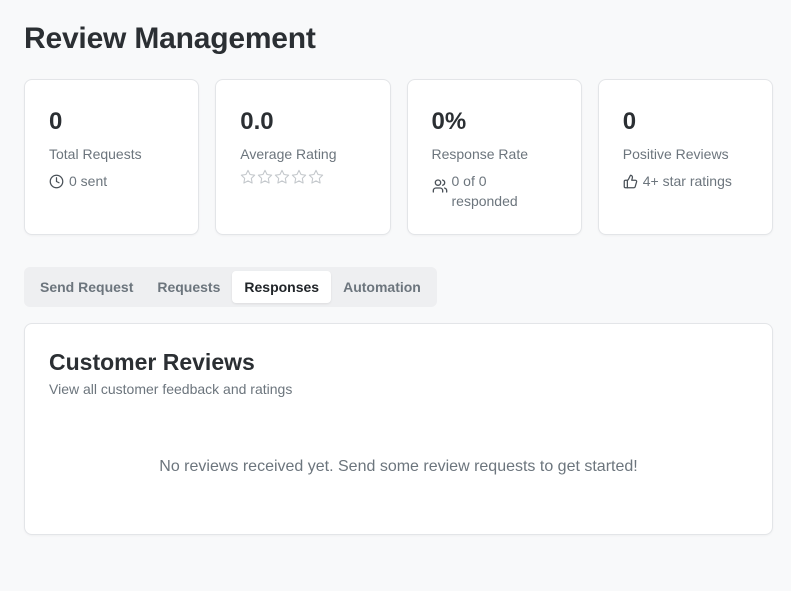 The height and width of the screenshot is (591, 791). Describe the element at coordinates (188, 287) in the screenshot. I see `tab-requests: Requests` at that location.